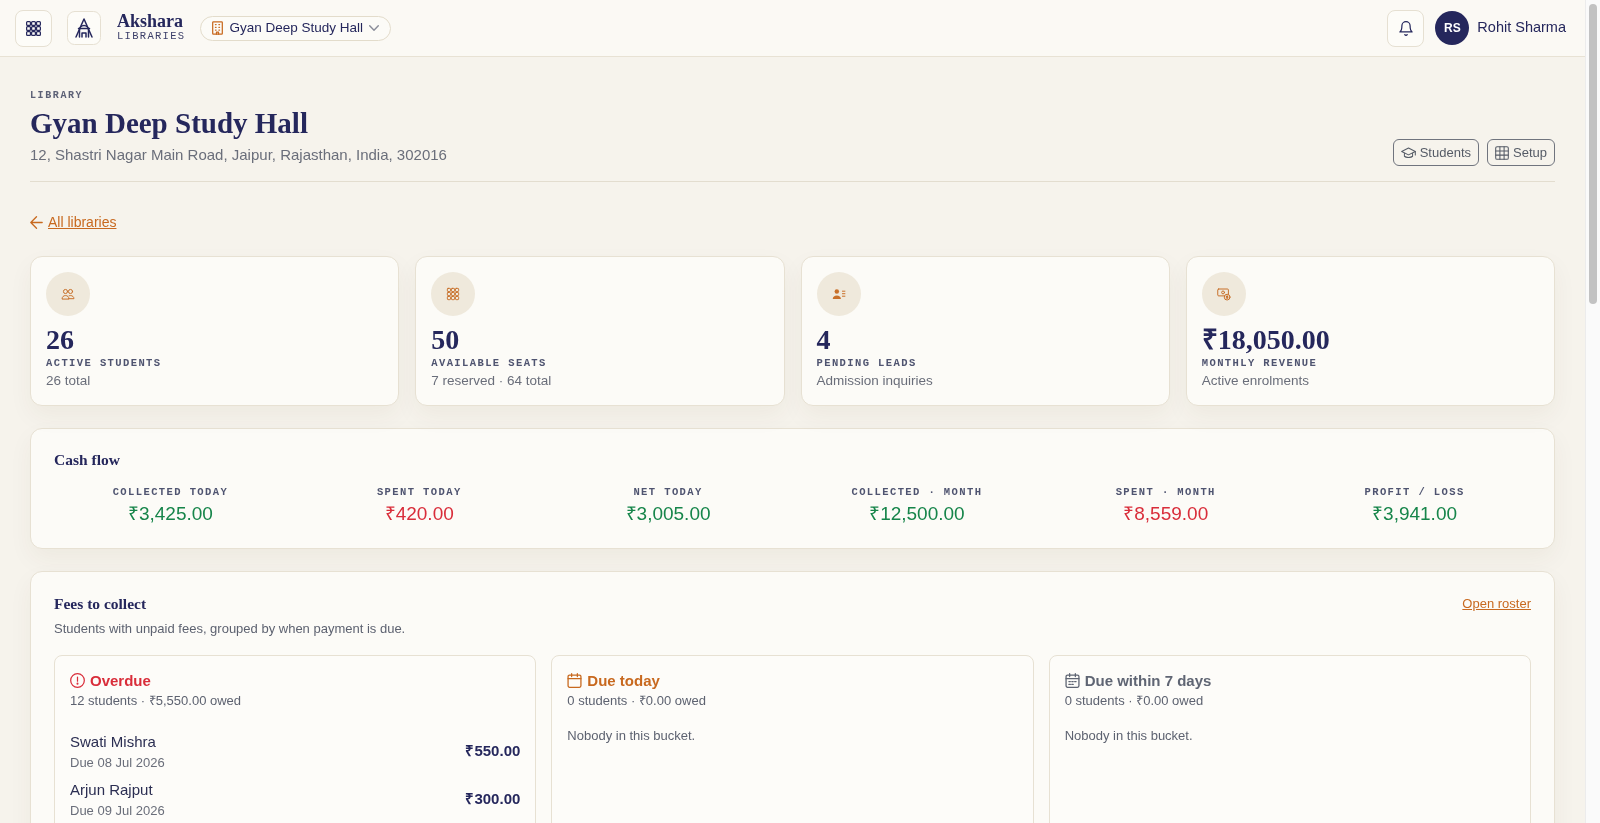  I want to click on setup-button: Setup, so click(1521, 152).